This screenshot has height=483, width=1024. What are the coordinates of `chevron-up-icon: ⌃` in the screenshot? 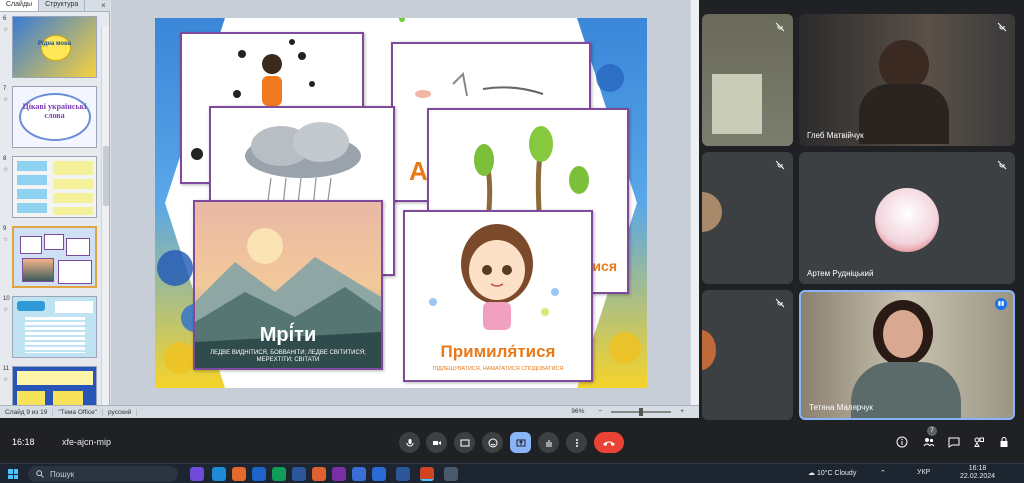 It's located at (883, 473).